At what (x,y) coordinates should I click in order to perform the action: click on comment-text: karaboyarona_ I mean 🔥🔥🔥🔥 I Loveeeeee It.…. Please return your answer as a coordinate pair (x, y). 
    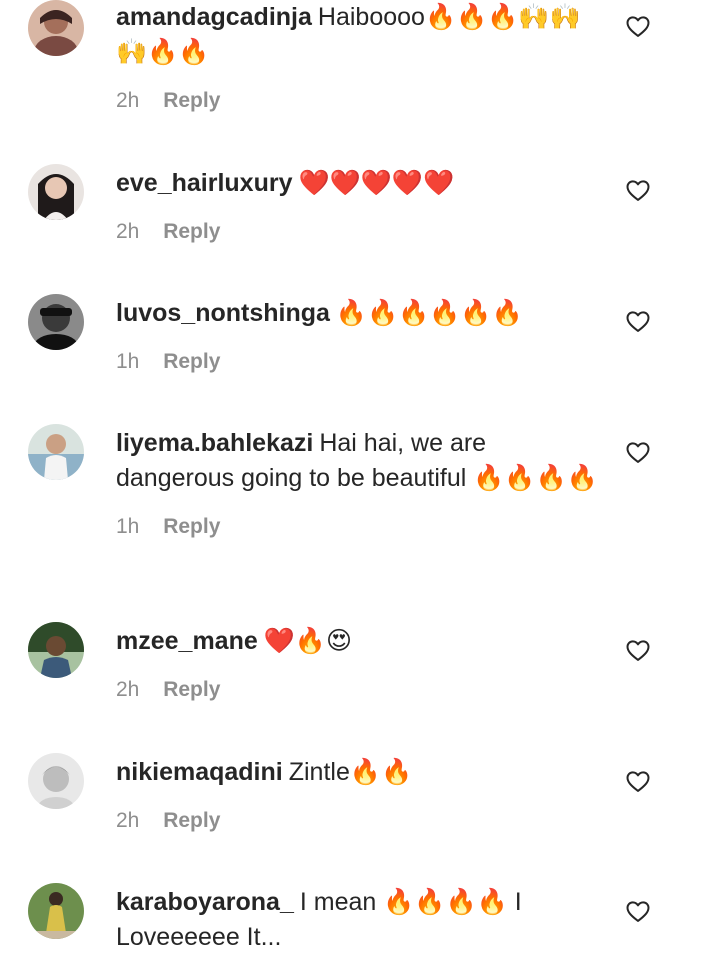
    Looking at the image, I should click on (361, 920).